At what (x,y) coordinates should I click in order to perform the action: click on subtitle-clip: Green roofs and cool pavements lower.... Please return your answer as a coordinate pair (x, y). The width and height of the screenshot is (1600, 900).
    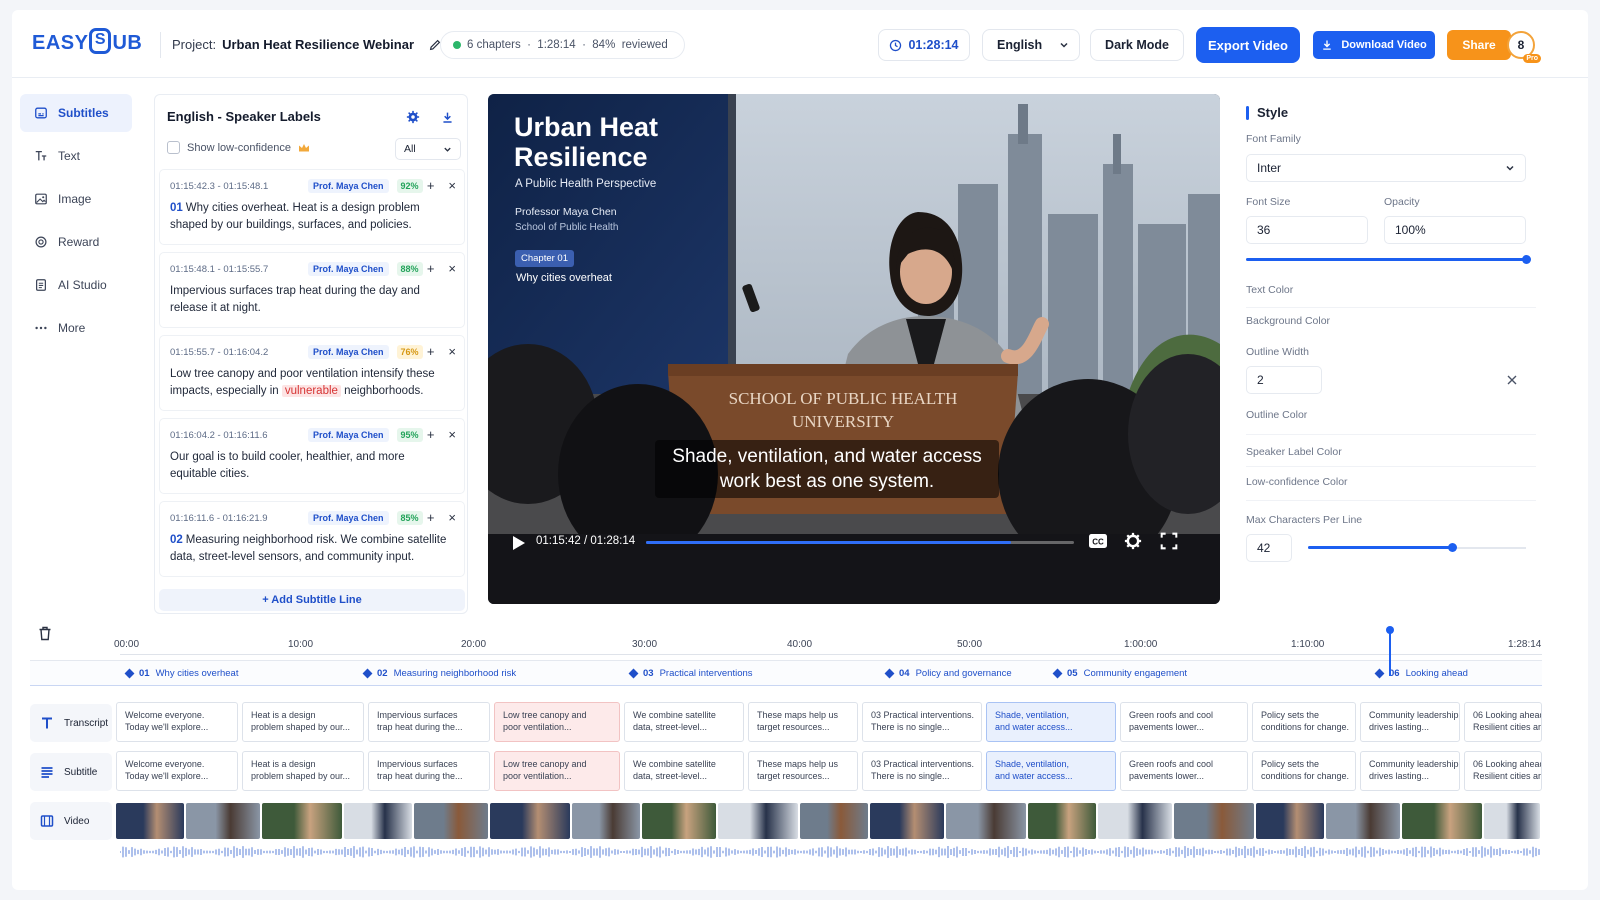
    Looking at the image, I should click on (1184, 771).